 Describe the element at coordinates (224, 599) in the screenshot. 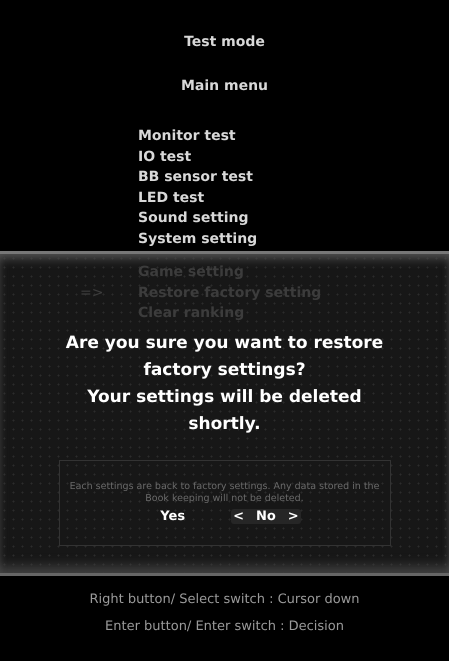

I see `help-text: Right button/ Select switch : Cursor down` at that location.